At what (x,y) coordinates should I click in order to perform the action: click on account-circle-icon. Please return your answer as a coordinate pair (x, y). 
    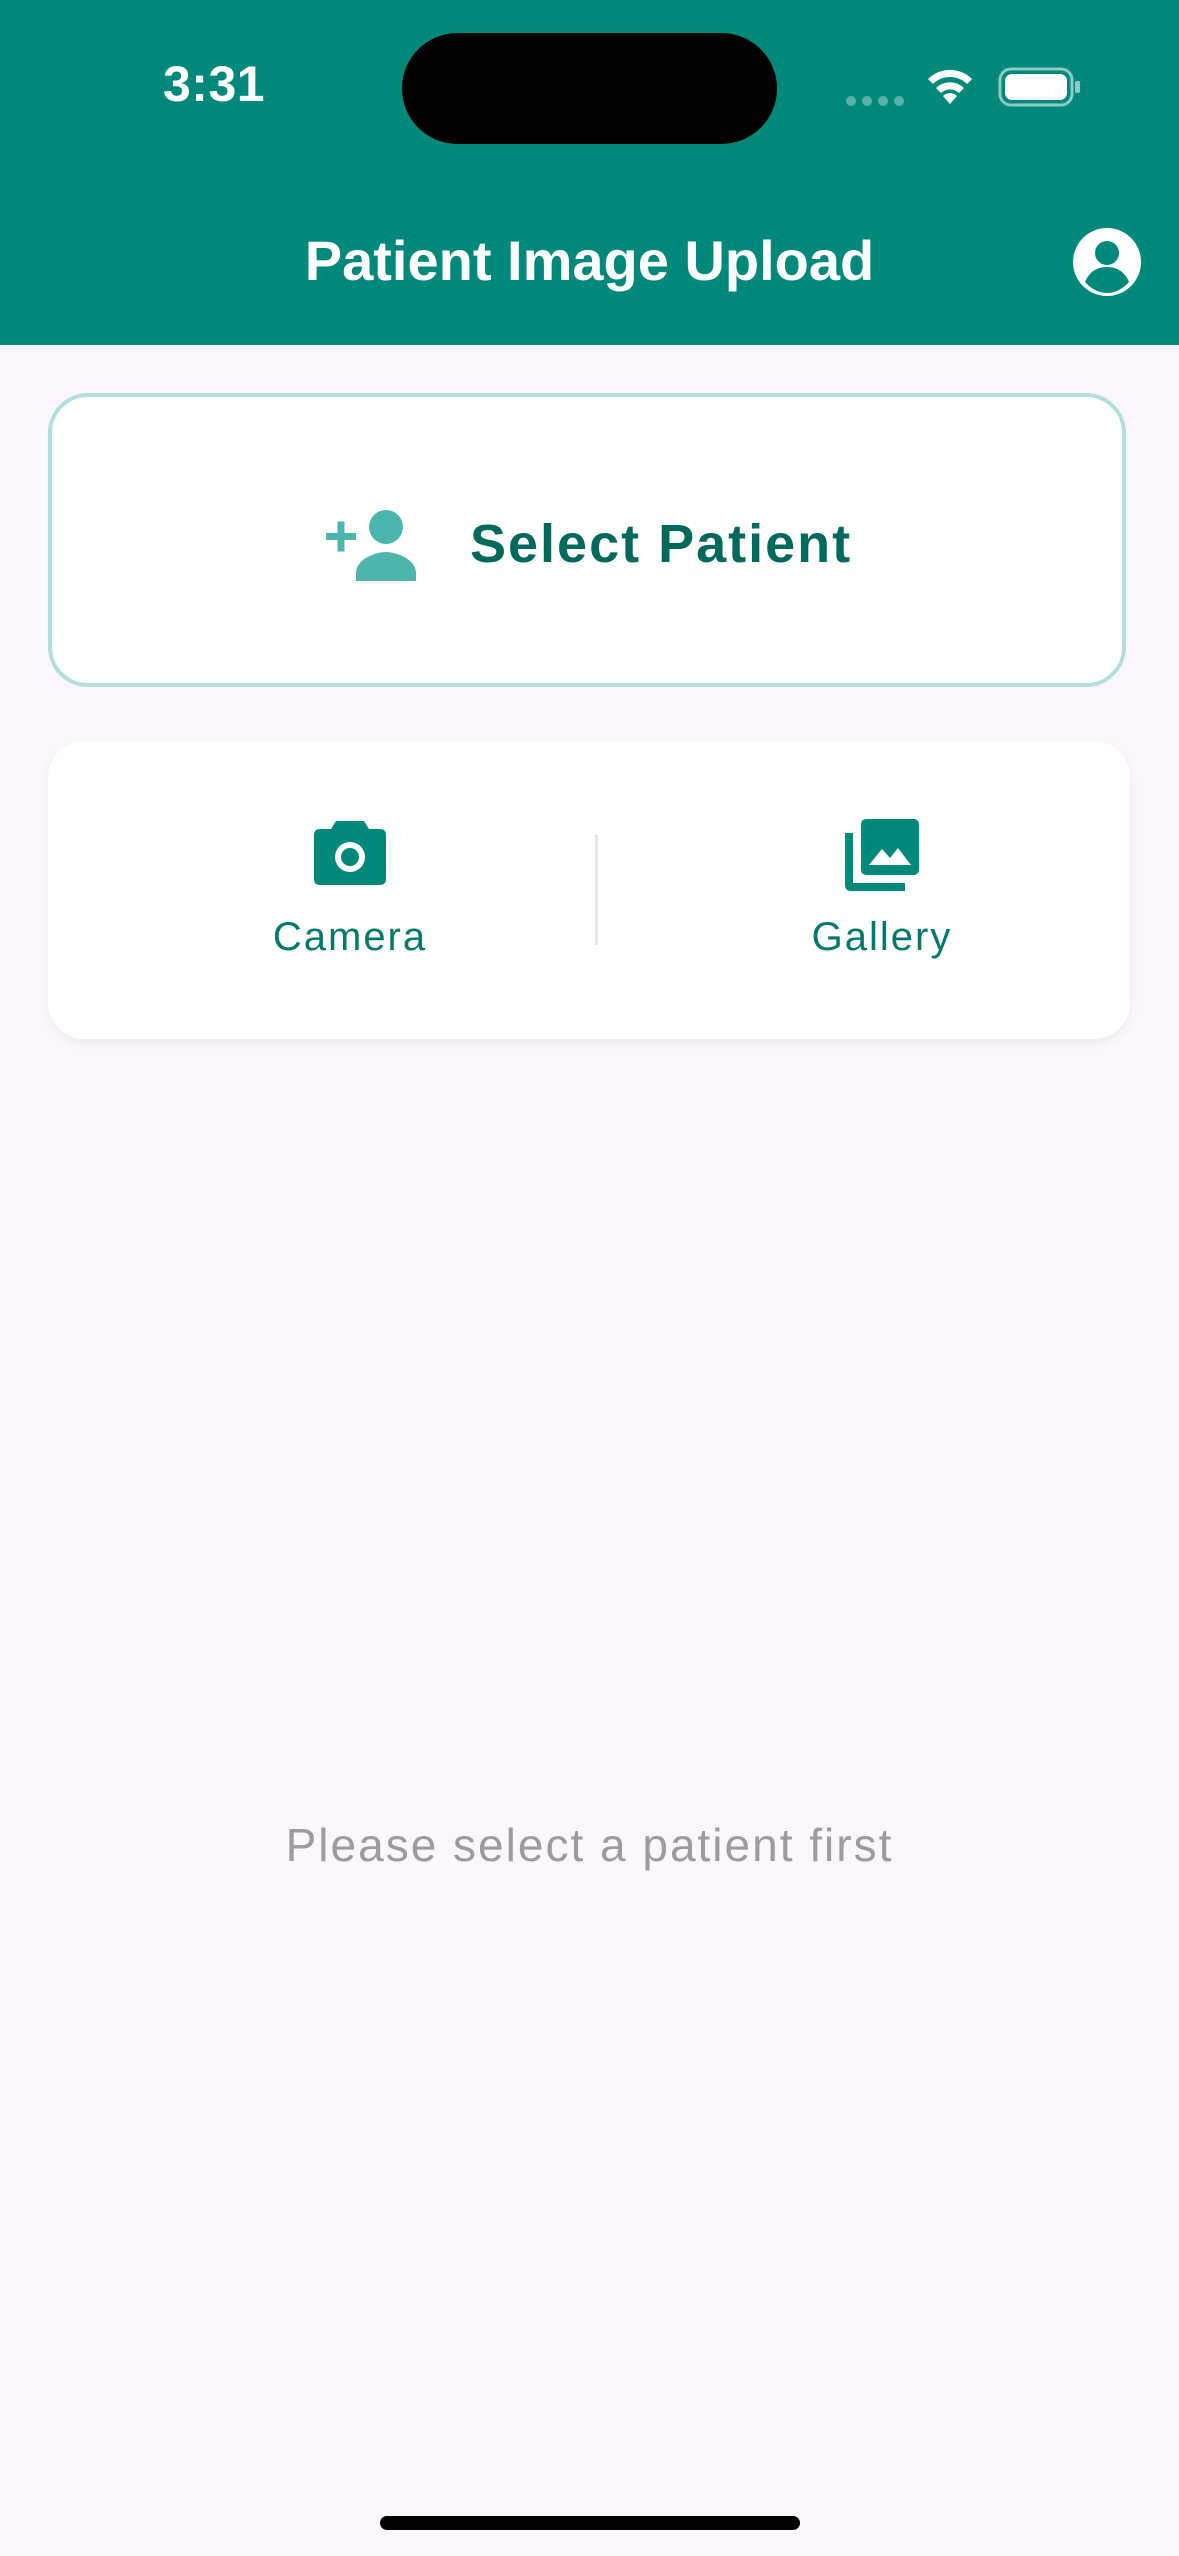
    Looking at the image, I should click on (1107, 262).